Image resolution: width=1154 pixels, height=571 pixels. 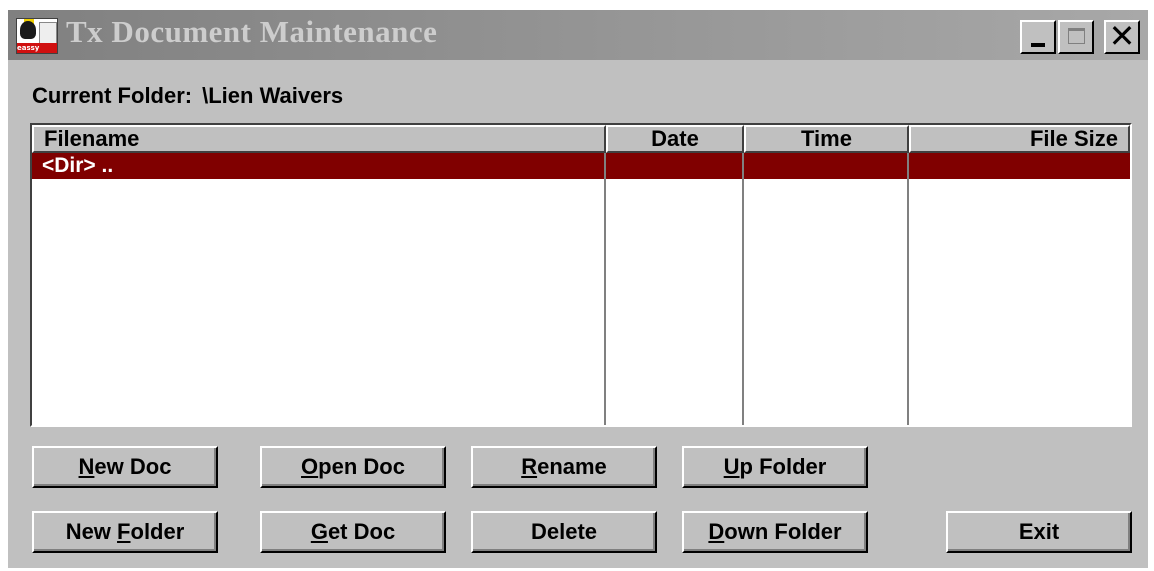 I want to click on table-row: <Dir> .., so click(x=581, y=166).